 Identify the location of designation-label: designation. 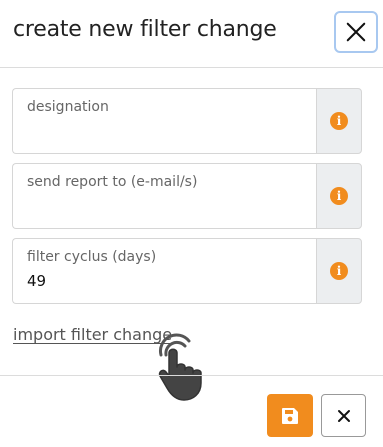
(68, 107).